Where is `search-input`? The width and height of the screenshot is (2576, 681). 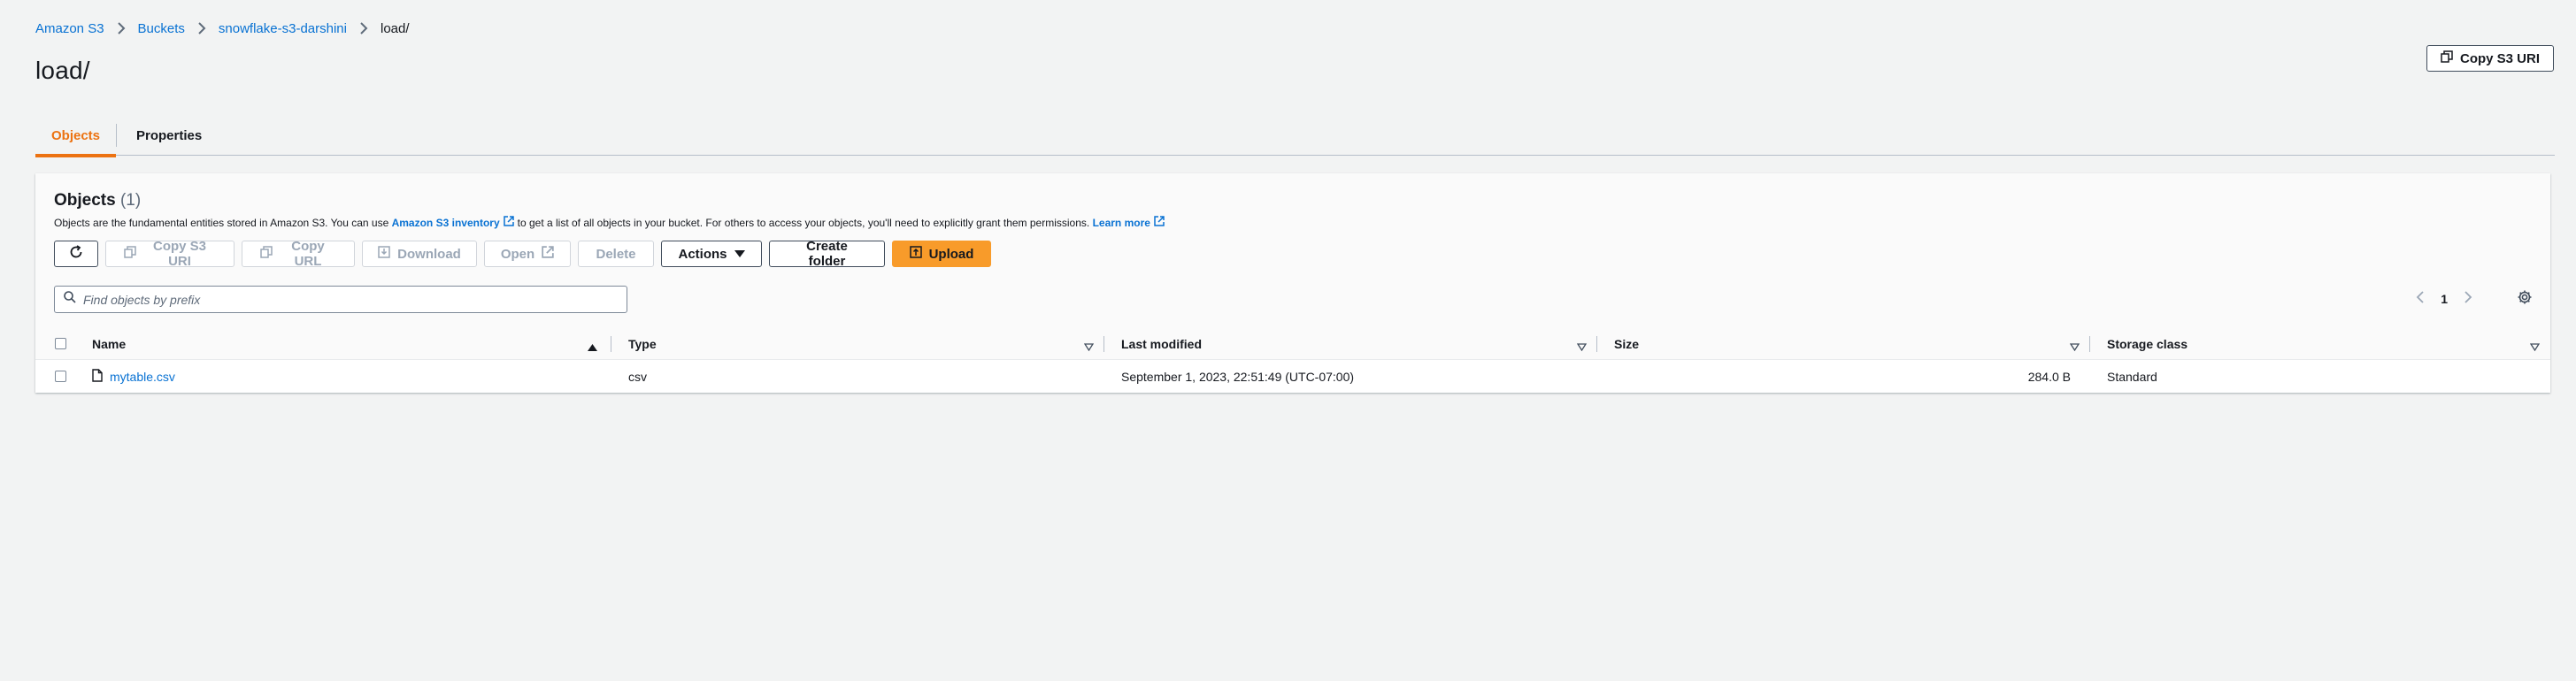
search-input is located at coordinates (348, 299).